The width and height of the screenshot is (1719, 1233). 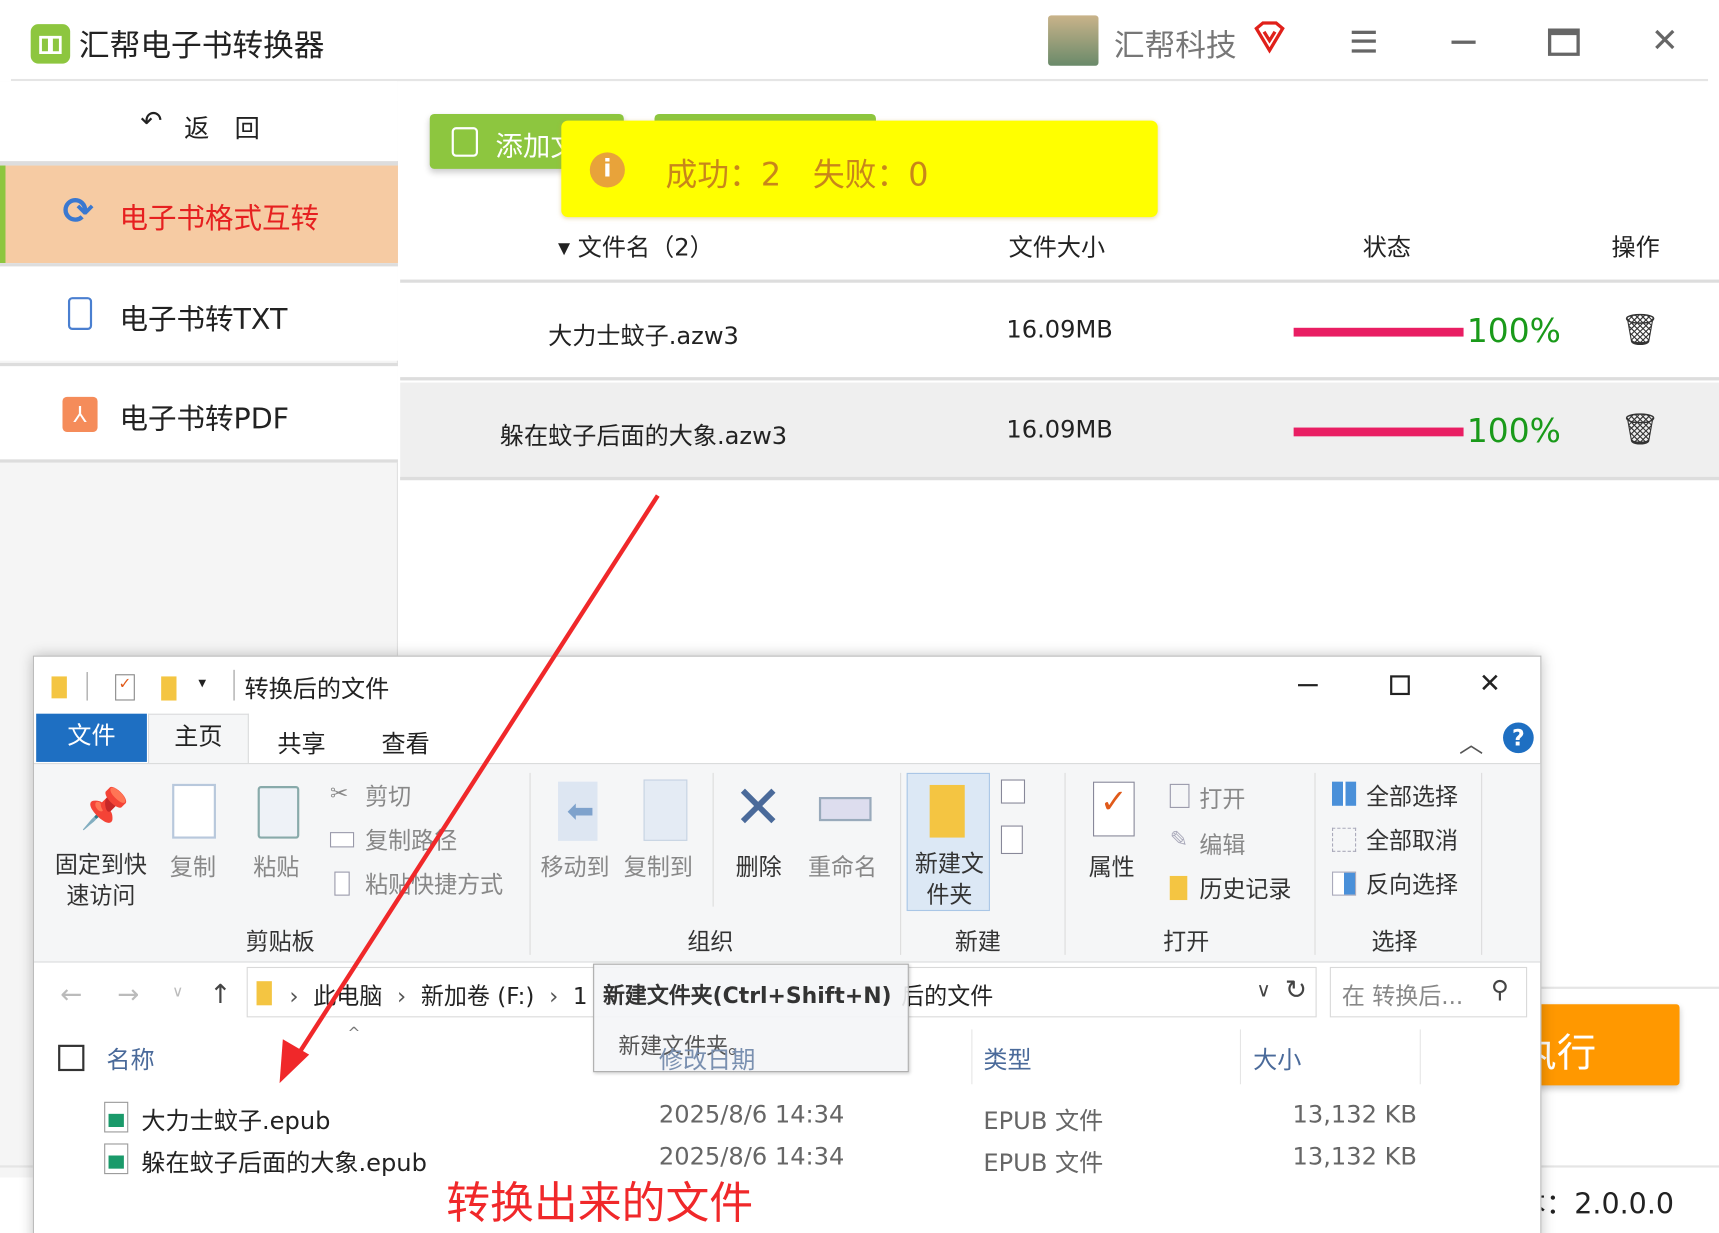 I want to click on folder-icon, so click(x=264, y=993).